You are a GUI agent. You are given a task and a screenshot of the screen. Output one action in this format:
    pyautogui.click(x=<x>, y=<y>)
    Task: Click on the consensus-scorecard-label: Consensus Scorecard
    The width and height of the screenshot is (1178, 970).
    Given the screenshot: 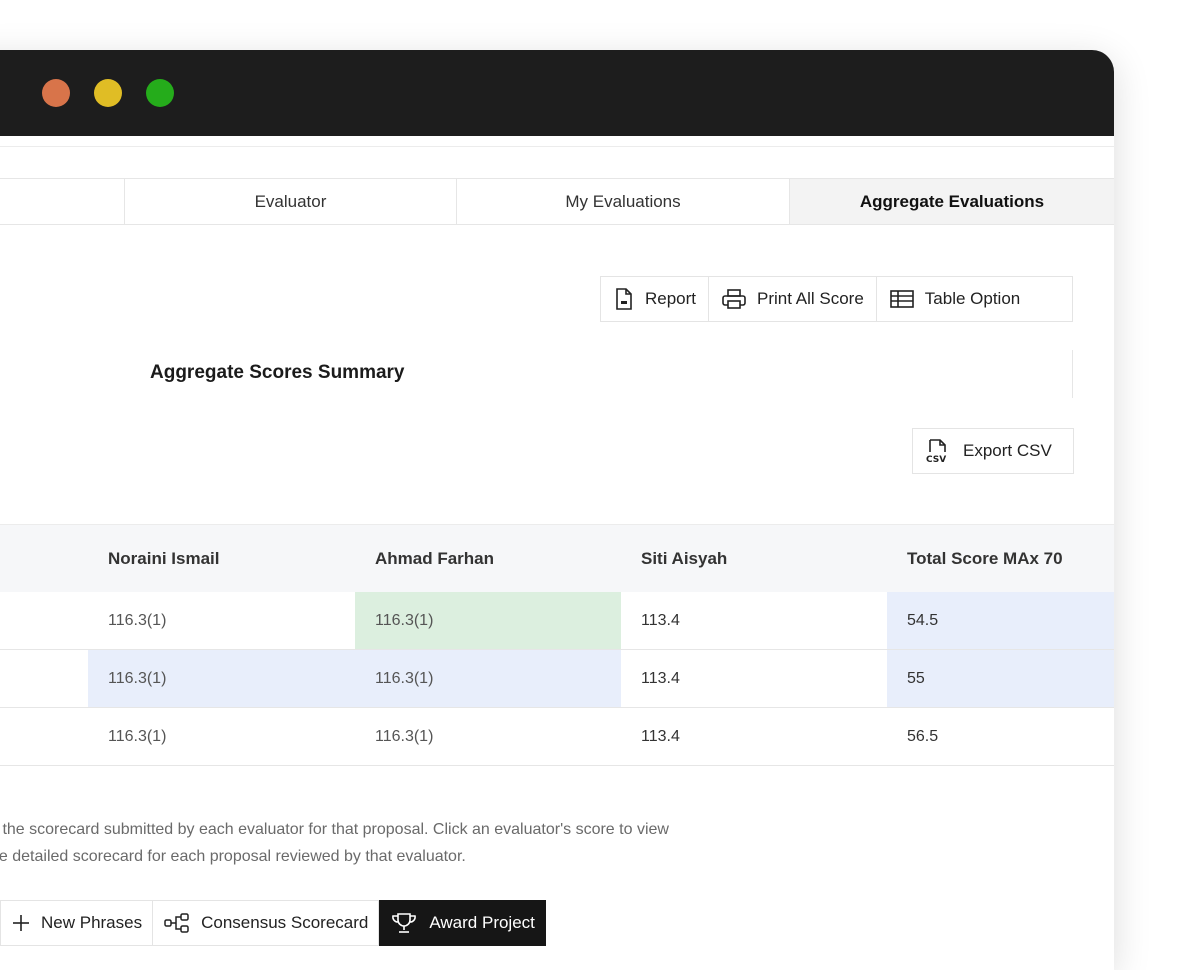 What is the action you would take?
    pyautogui.click(x=285, y=922)
    